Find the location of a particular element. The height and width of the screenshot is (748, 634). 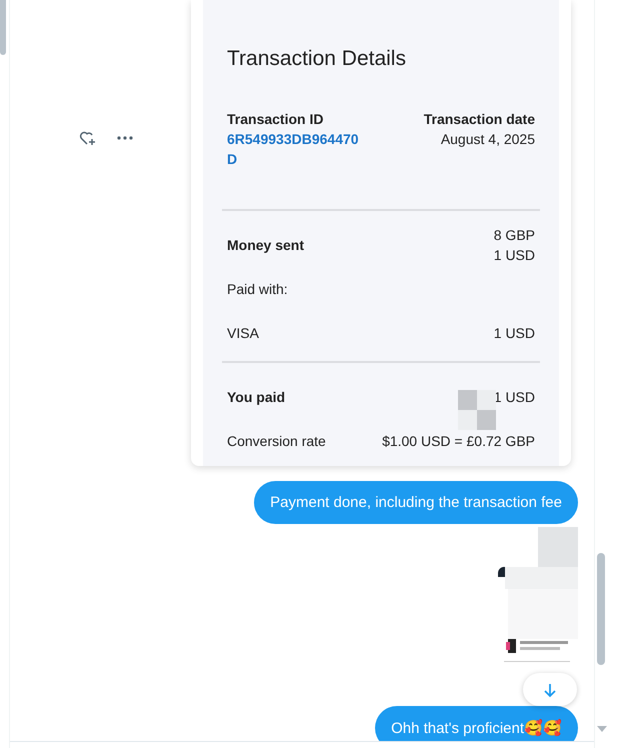

row-label: Money sent is located at coordinates (265, 245).